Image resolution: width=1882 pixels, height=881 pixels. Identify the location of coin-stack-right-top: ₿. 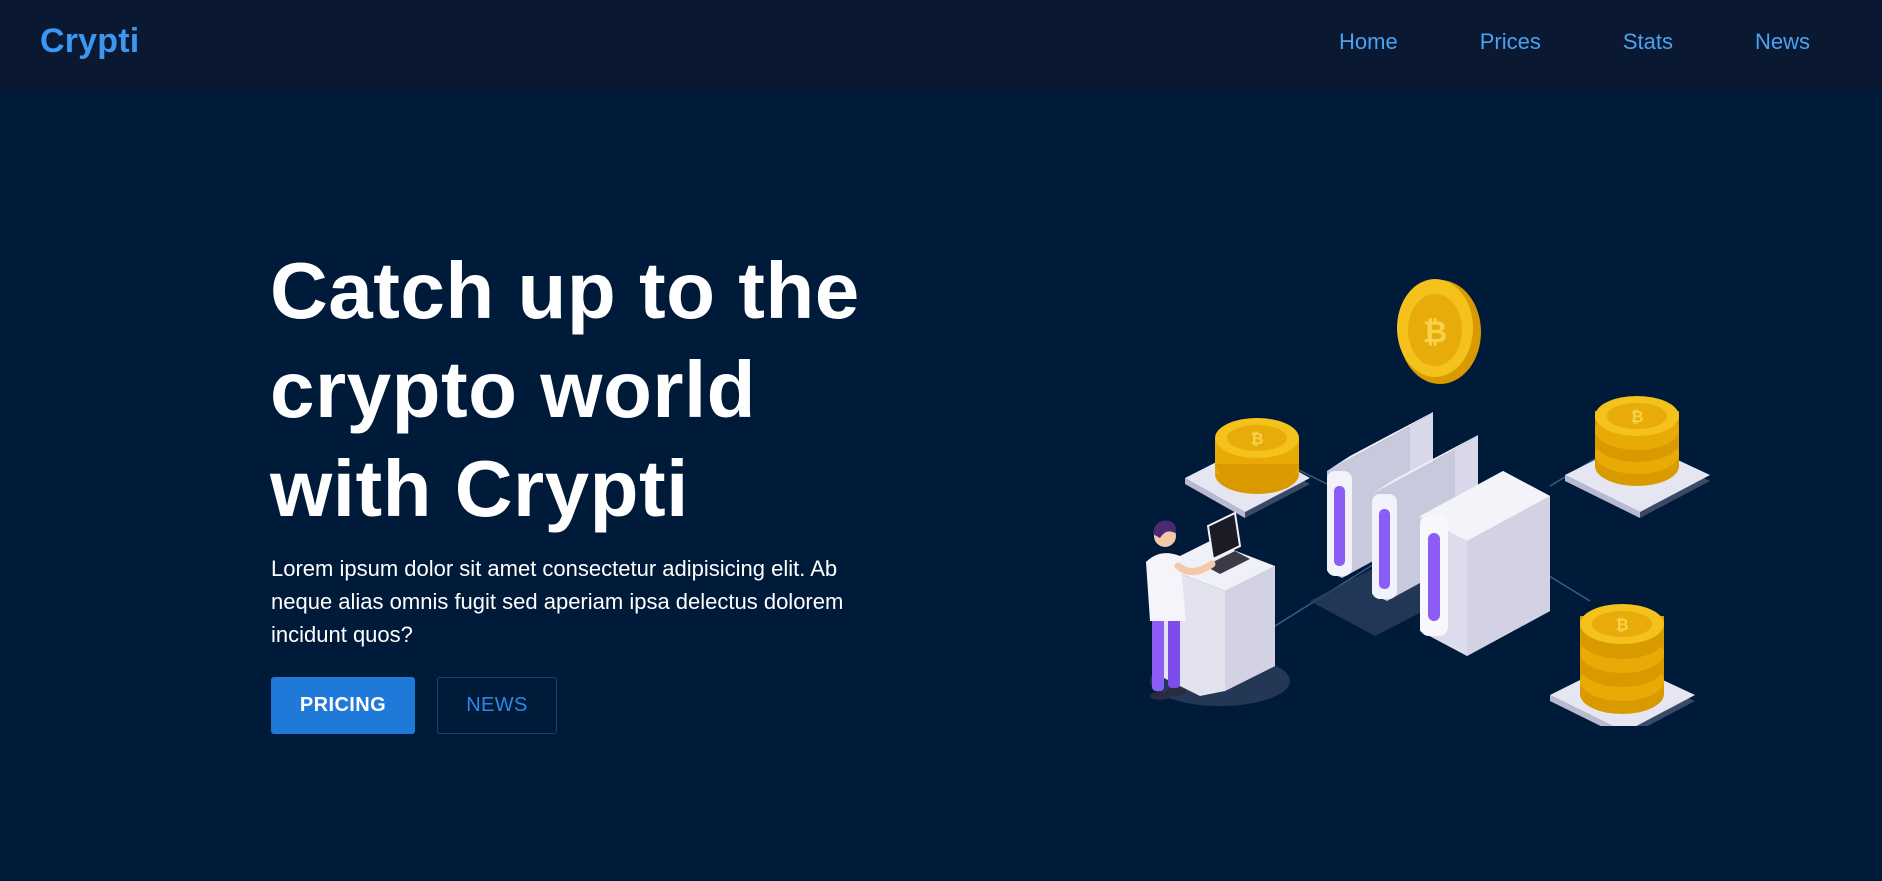
(1637, 457).